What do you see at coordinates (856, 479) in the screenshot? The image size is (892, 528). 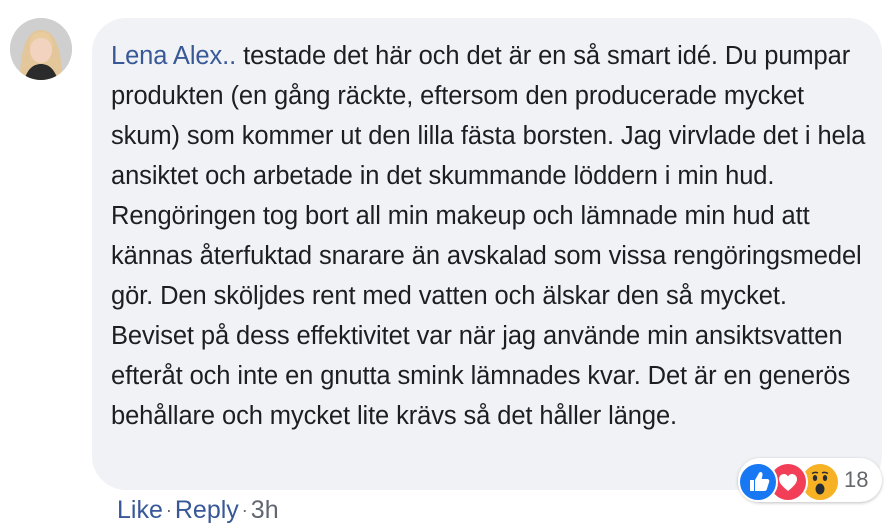 I see `reaction-count: 18` at bounding box center [856, 479].